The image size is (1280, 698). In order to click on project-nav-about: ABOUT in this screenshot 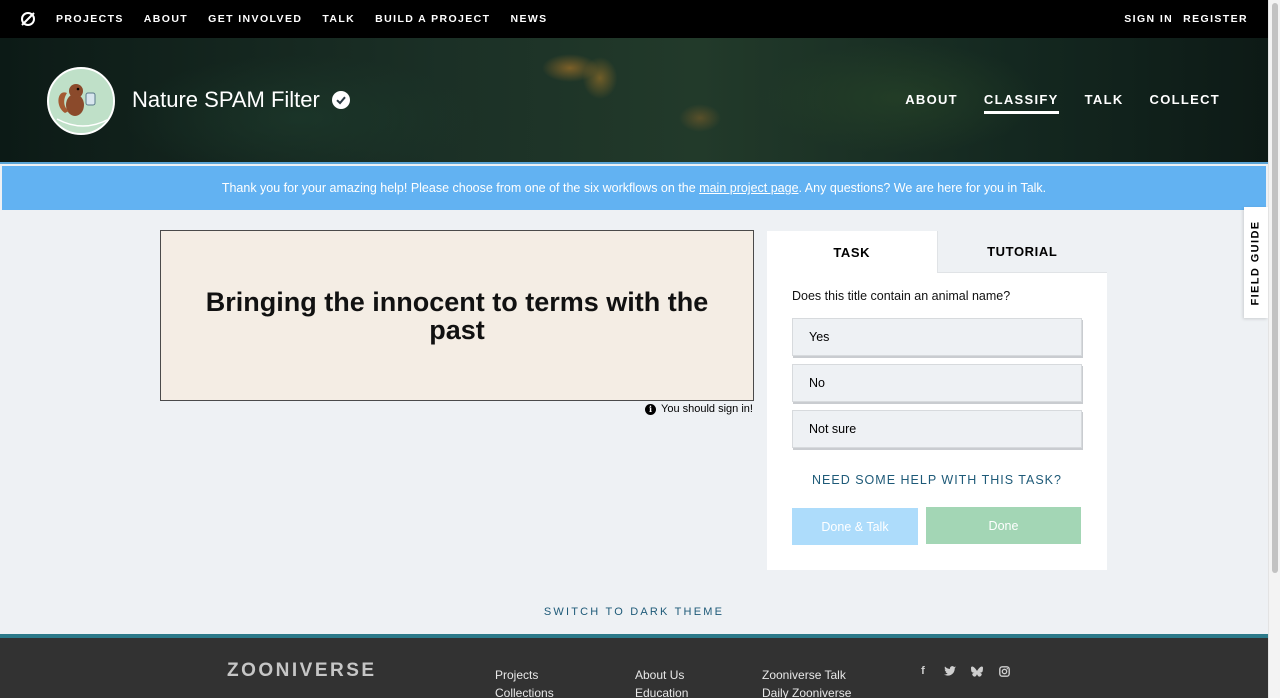, I will do `click(931, 103)`.